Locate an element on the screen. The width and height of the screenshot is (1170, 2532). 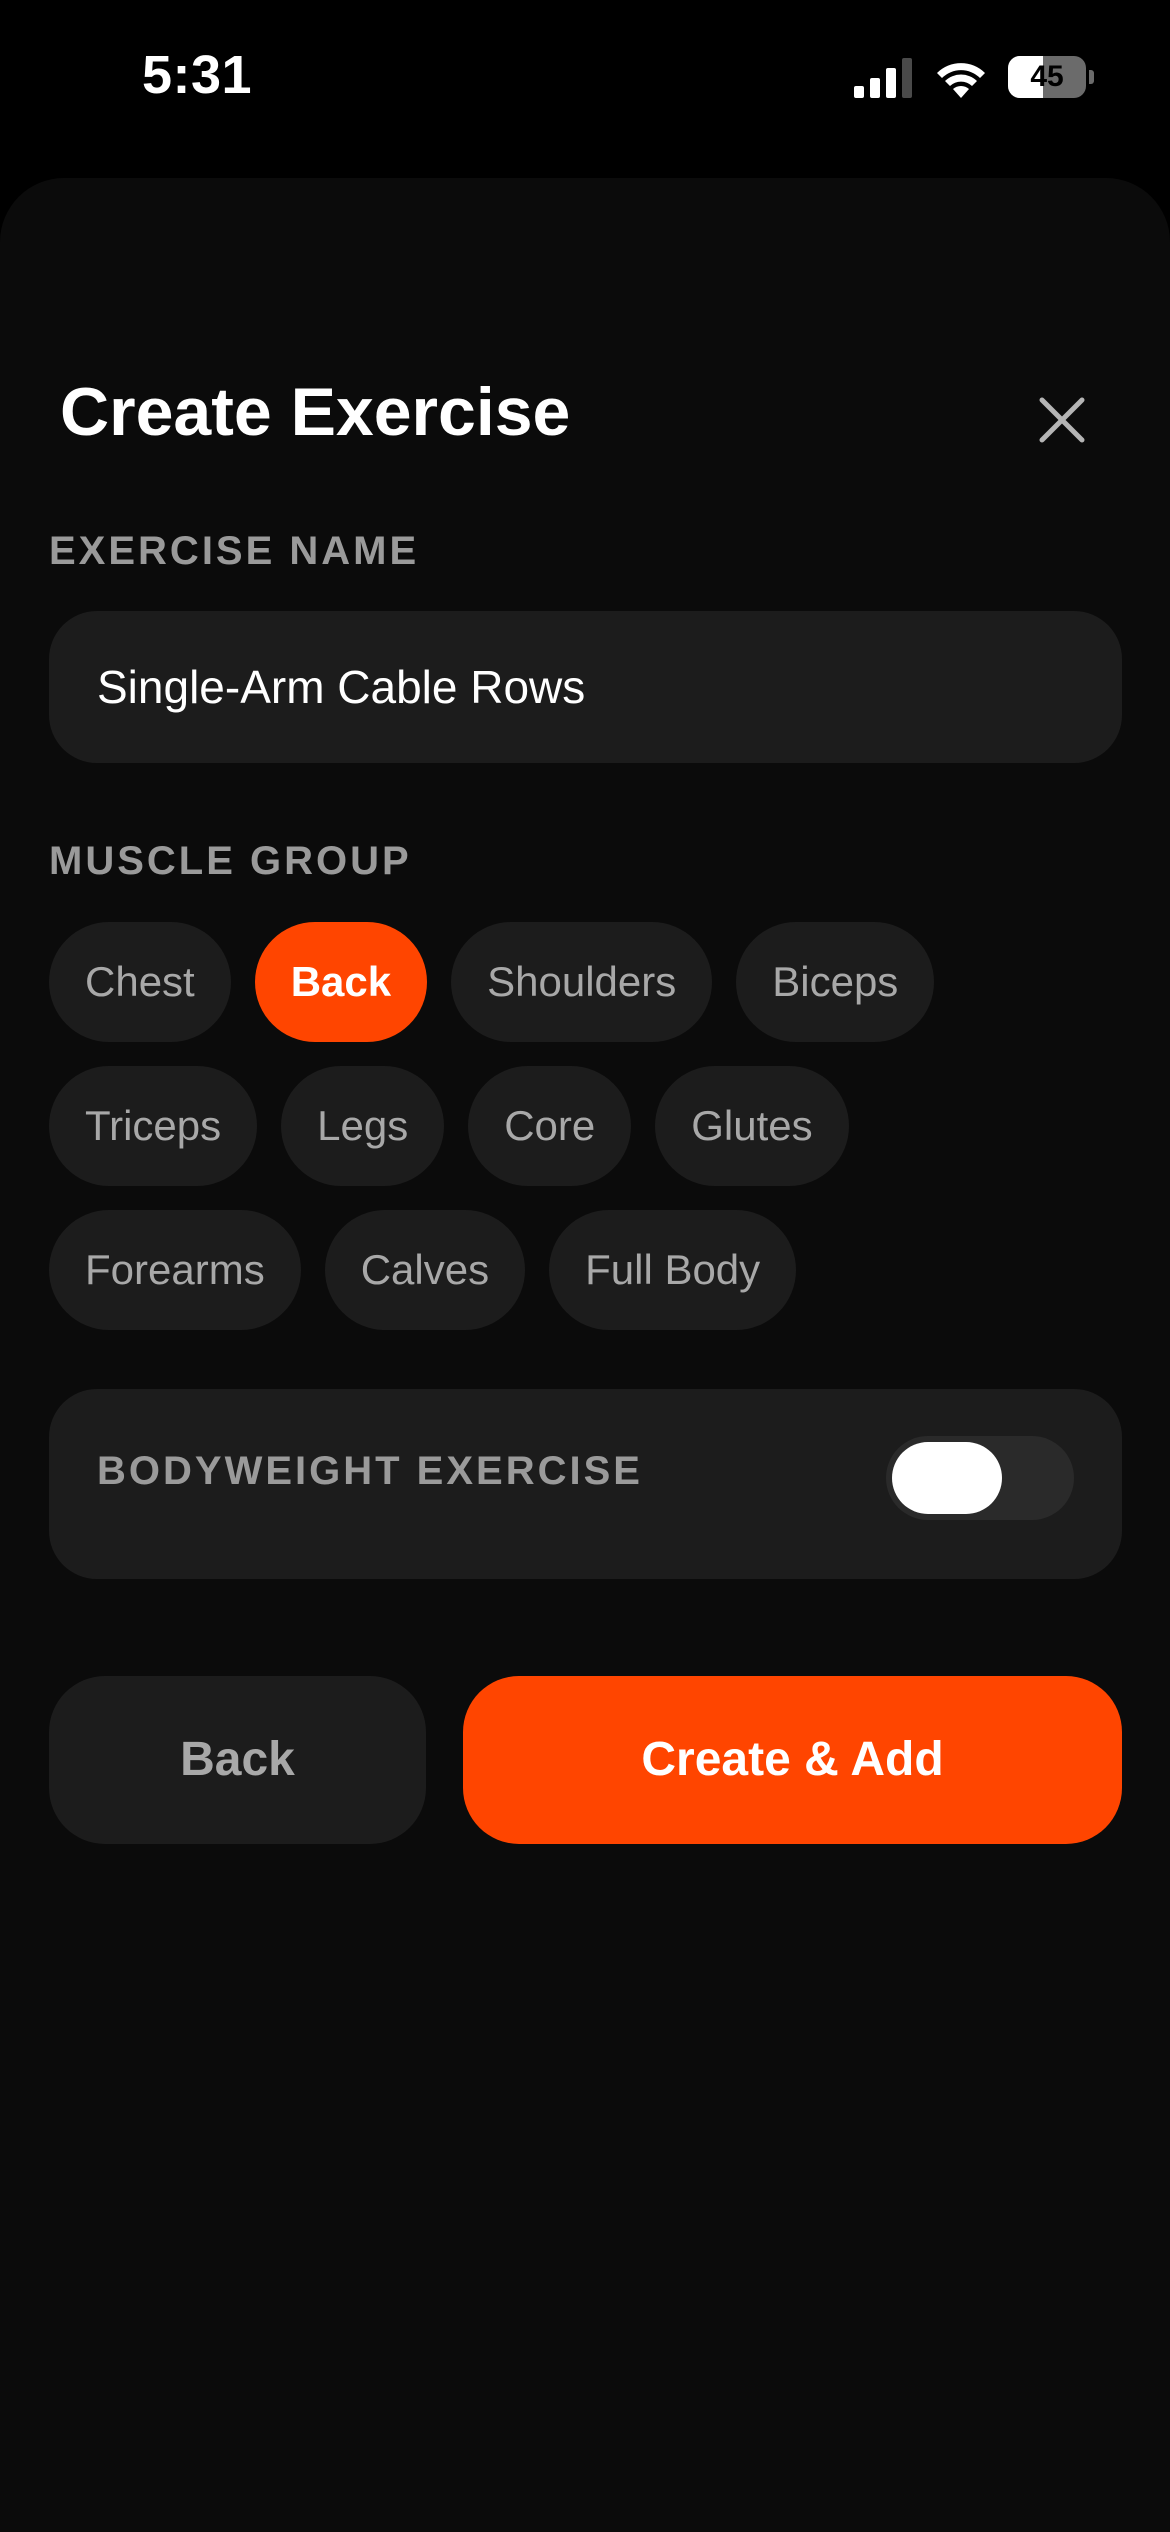
chip-row: Forearms Calves Full Body is located at coordinates (585, 1270).